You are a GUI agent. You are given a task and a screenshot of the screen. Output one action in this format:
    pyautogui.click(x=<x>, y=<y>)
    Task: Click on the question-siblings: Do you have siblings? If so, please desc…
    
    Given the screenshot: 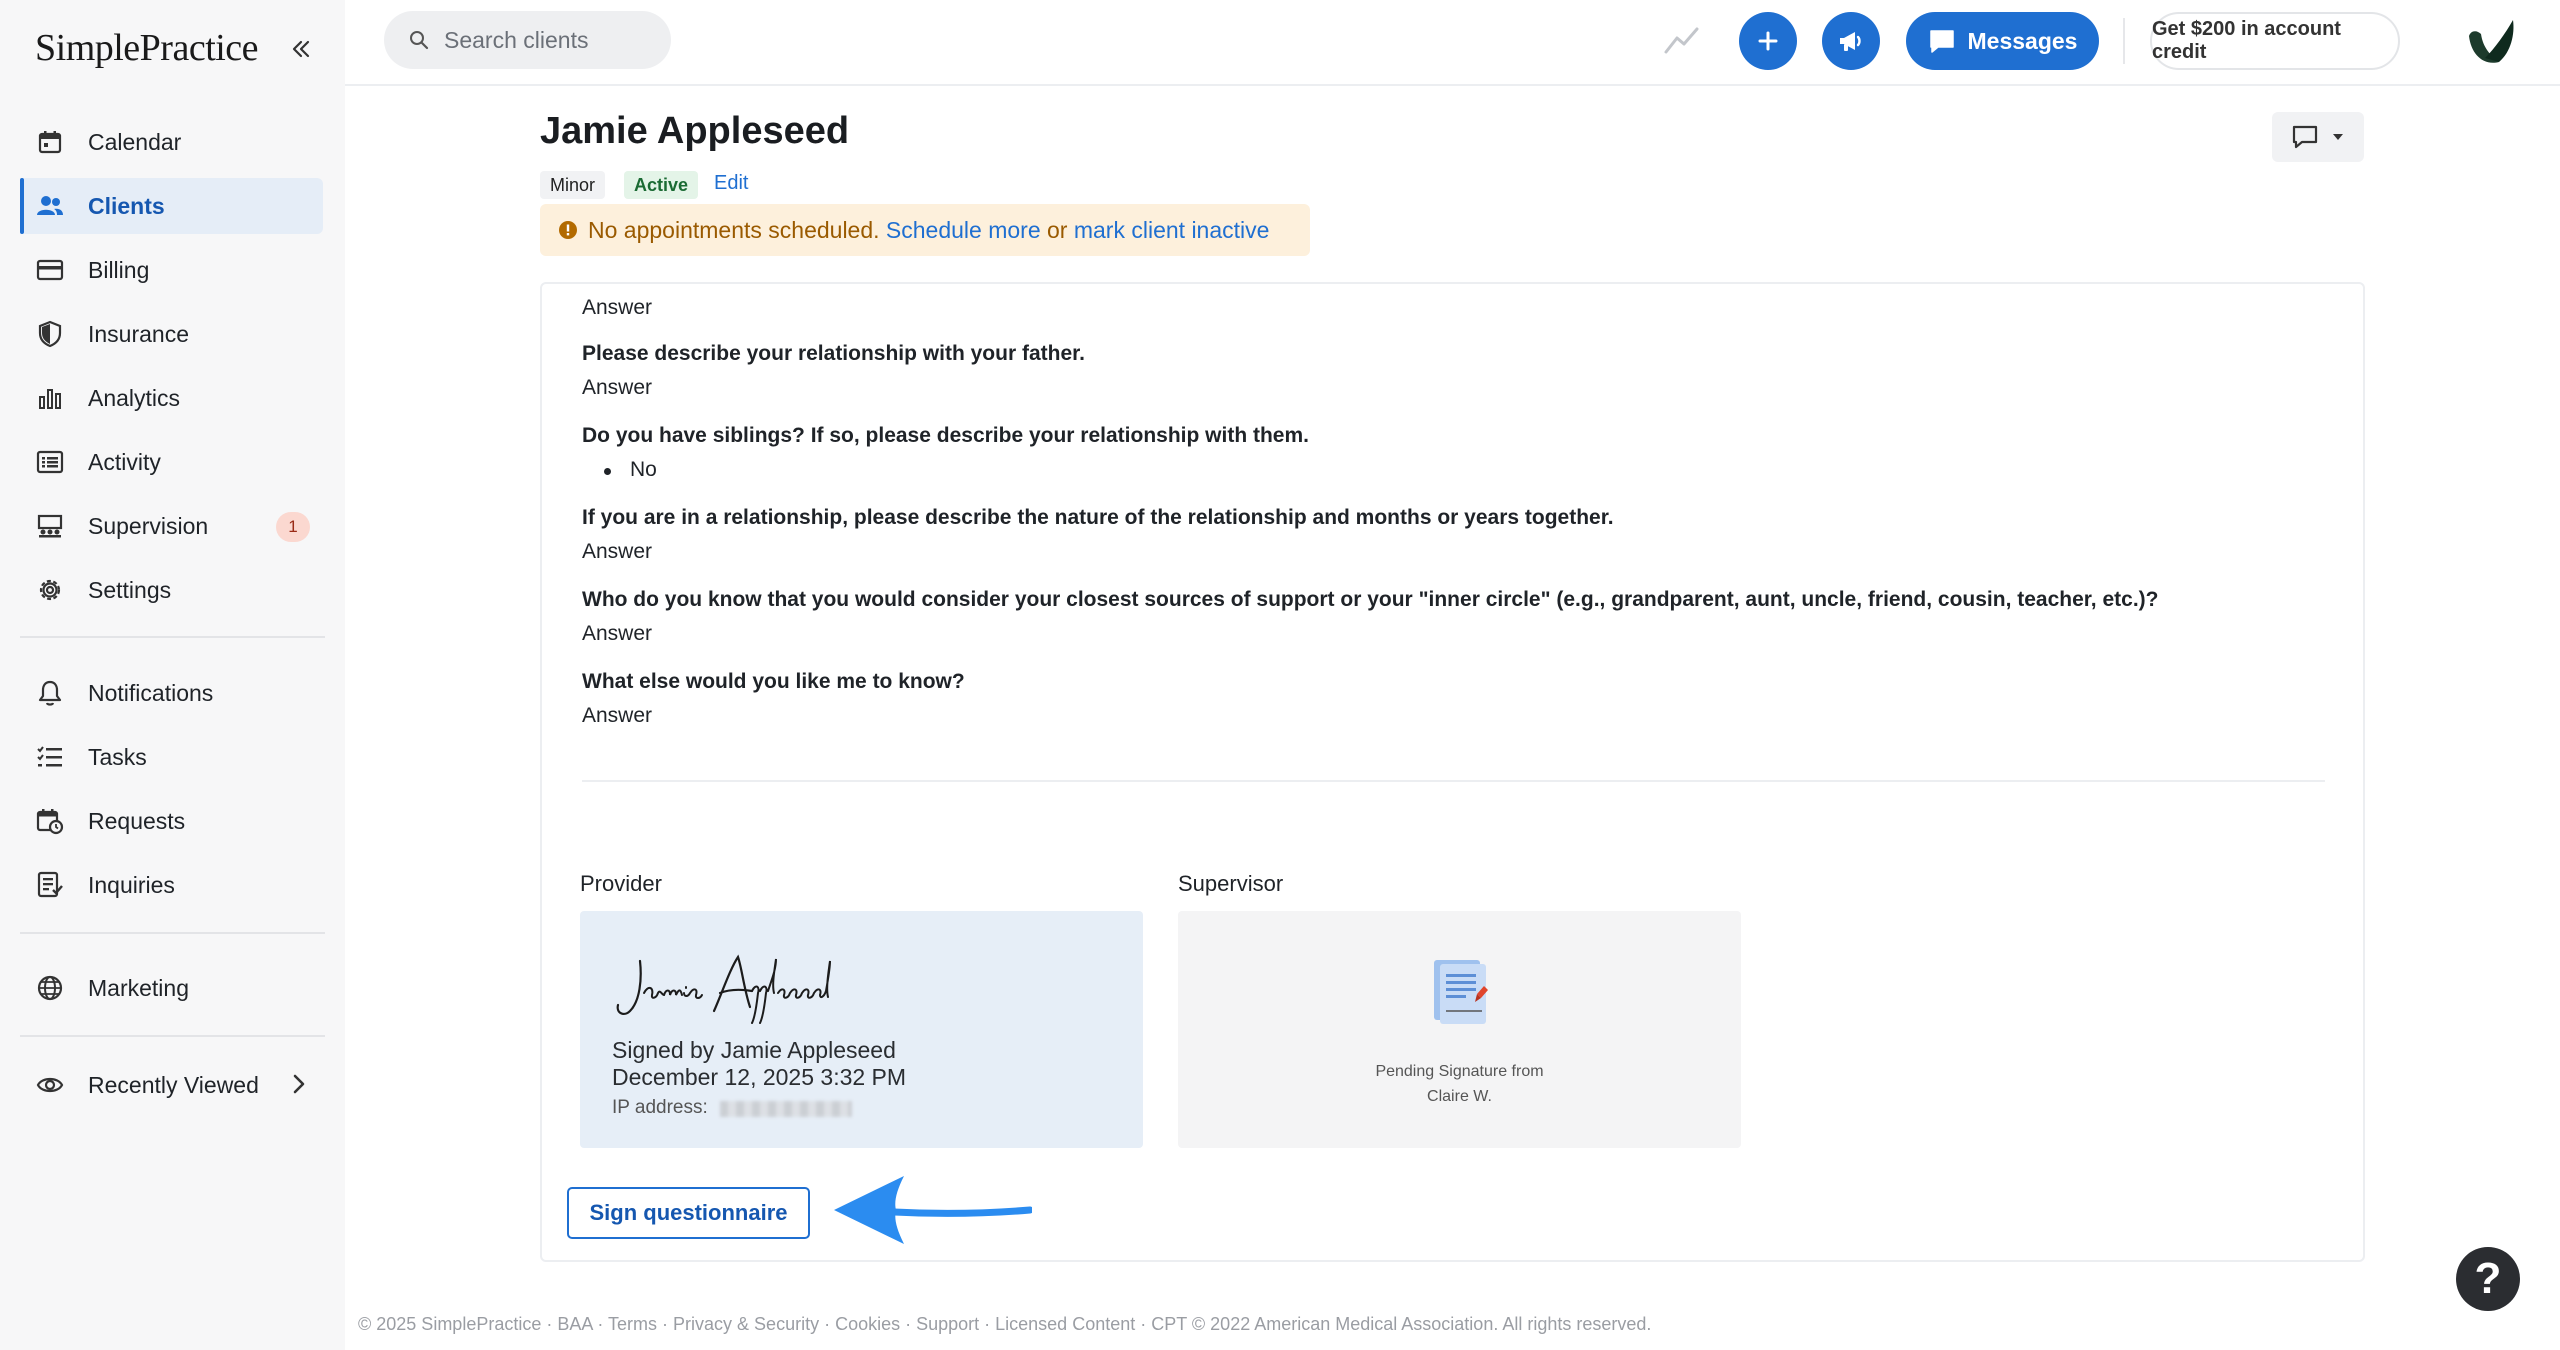 What is the action you would take?
    pyautogui.click(x=945, y=435)
    